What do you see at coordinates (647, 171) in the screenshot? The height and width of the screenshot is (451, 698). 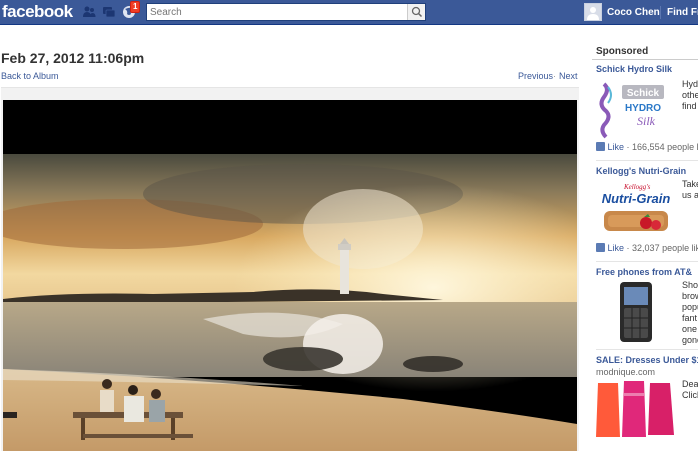 I see `ad-title: Kellogg's Nutri-Grain` at bounding box center [647, 171].